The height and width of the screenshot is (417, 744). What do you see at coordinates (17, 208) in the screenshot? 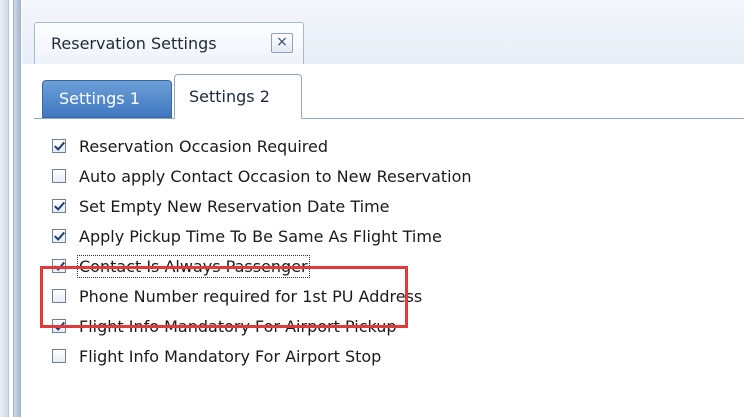
I see `left-splitter` at bounding box center [17, 208].